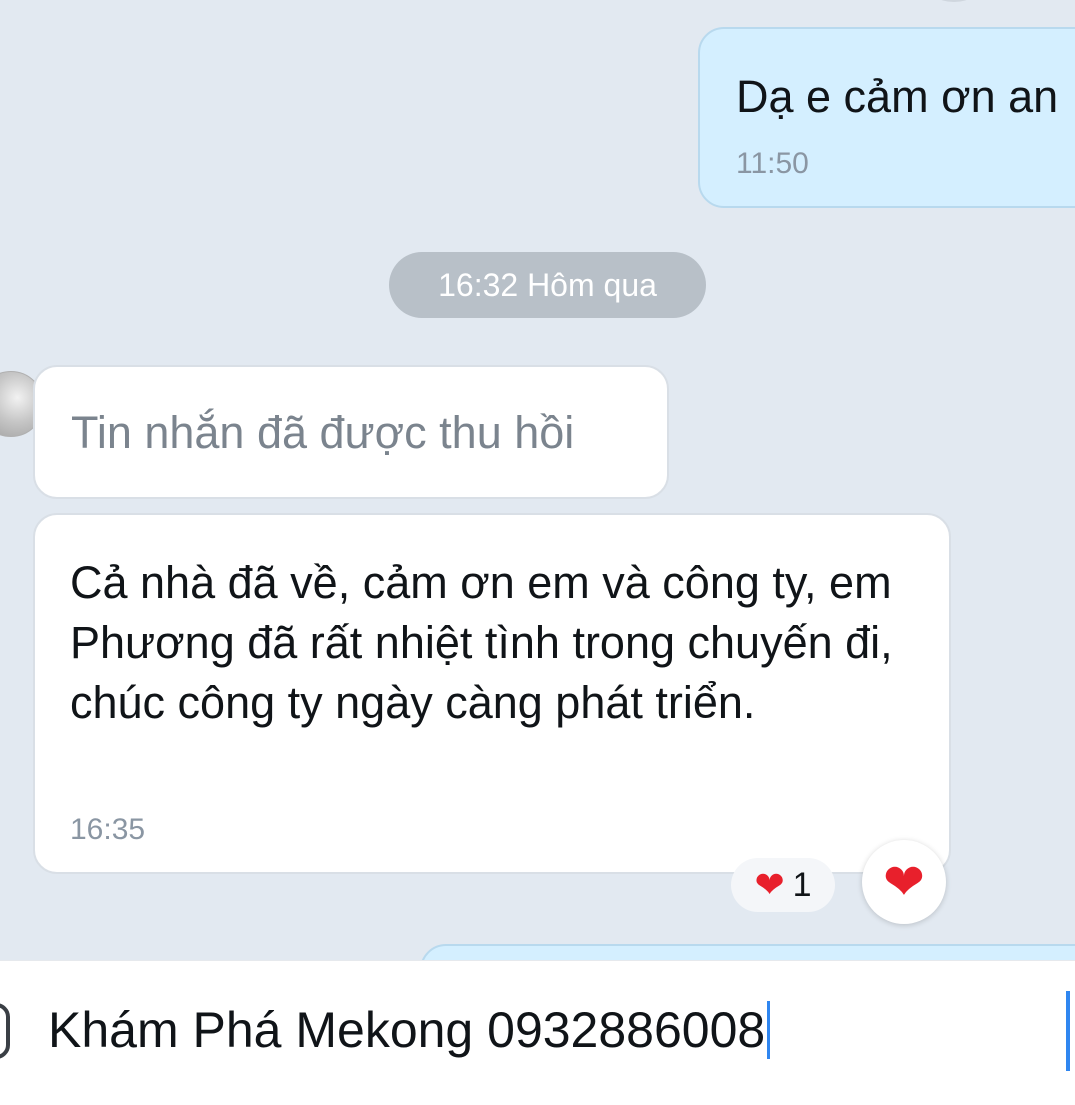 Image resolution: width=1075 pixels, height=1105 pixels. I want to click on reaction-summary: ❤ 1, so click(783, 885).